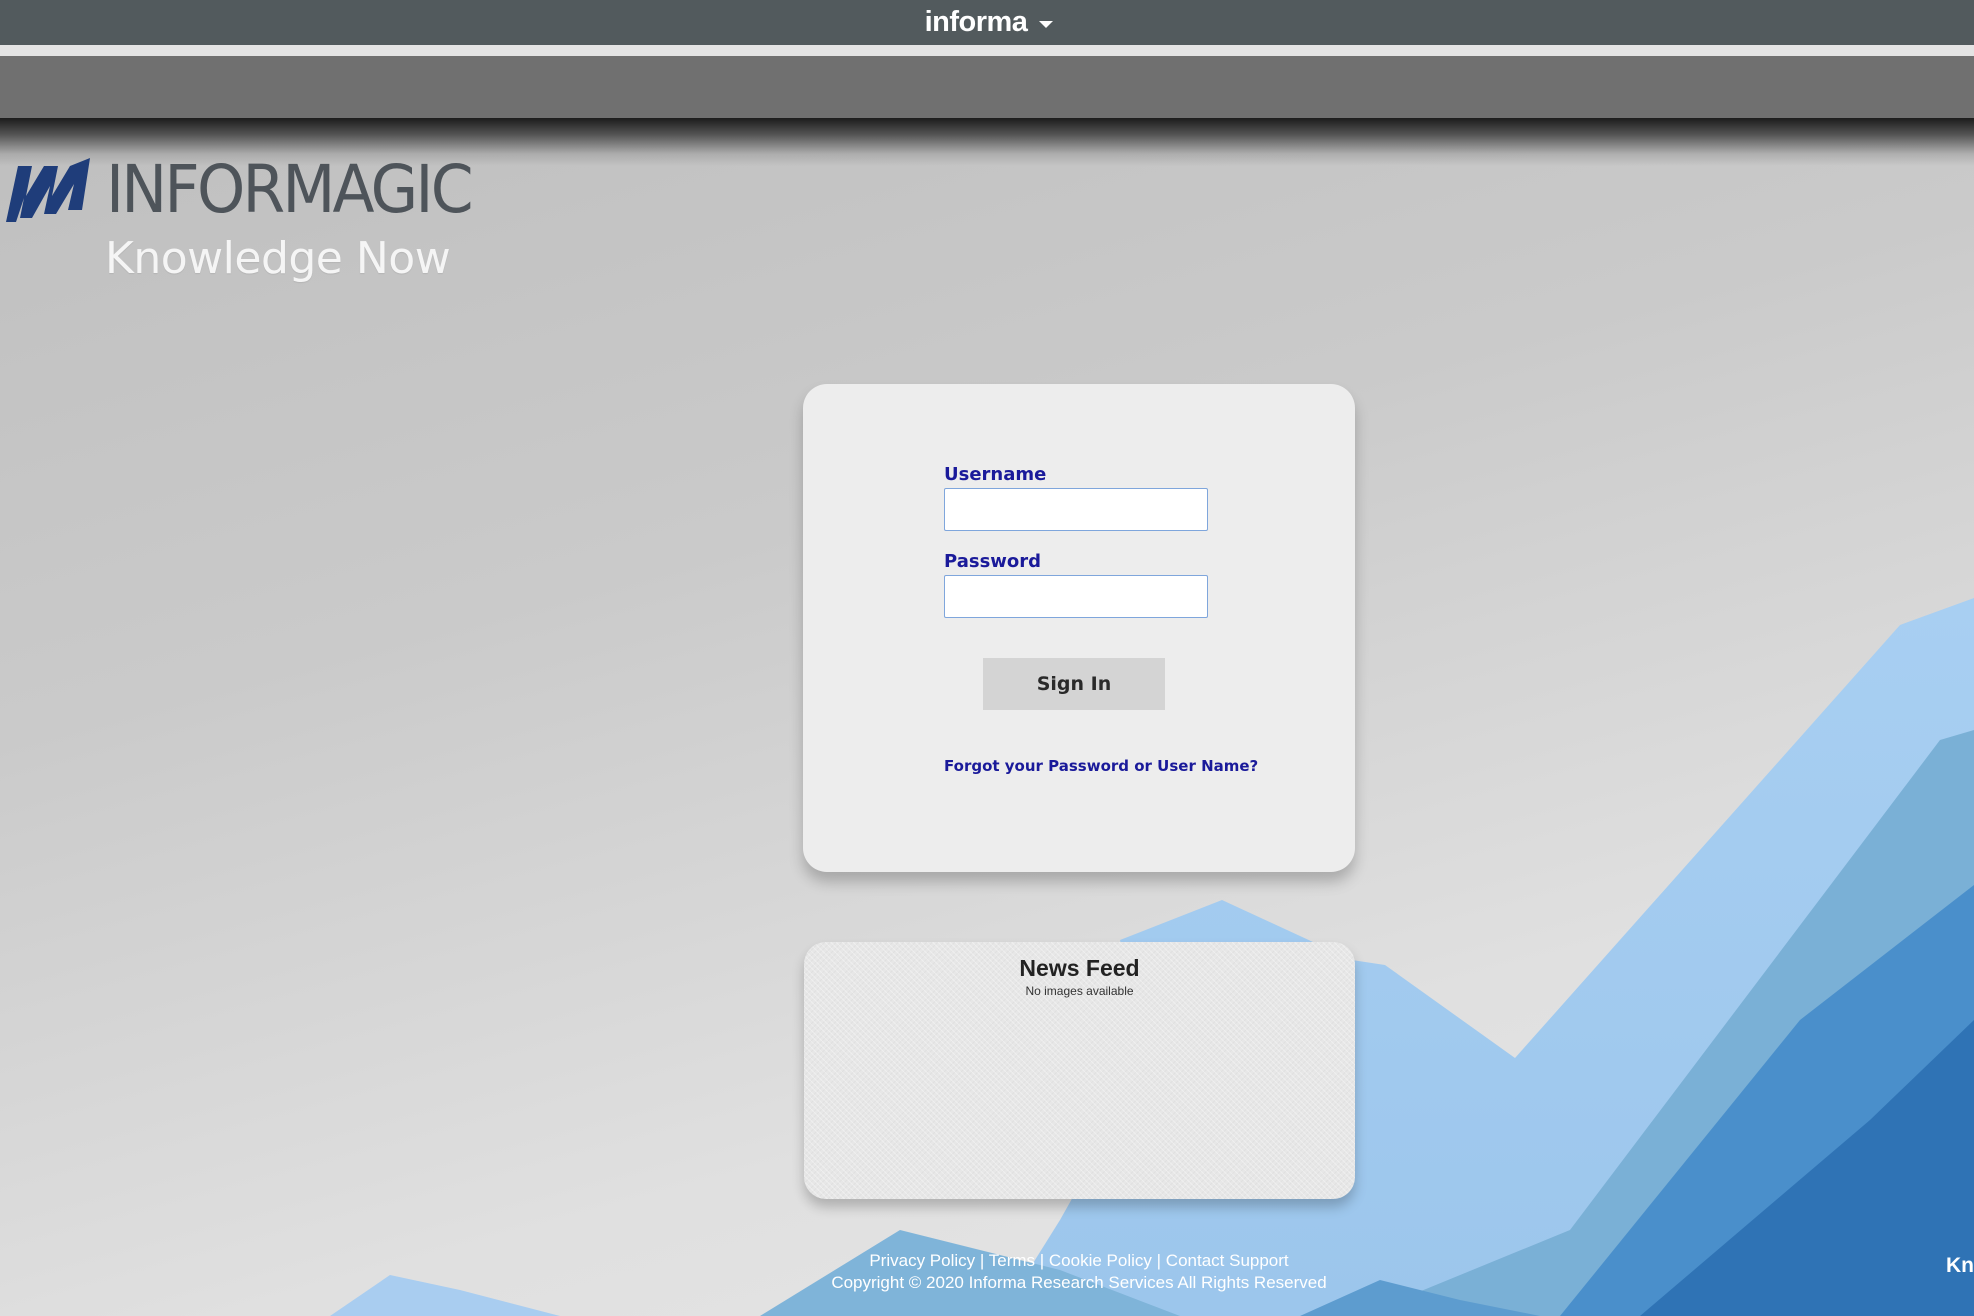 This screenshot has height=1316, width=1974. What do you see at coordinates (1079, 968) in the screenshot?
I see `news-feed-title: News Feed` at bounding box center [1079, 968].